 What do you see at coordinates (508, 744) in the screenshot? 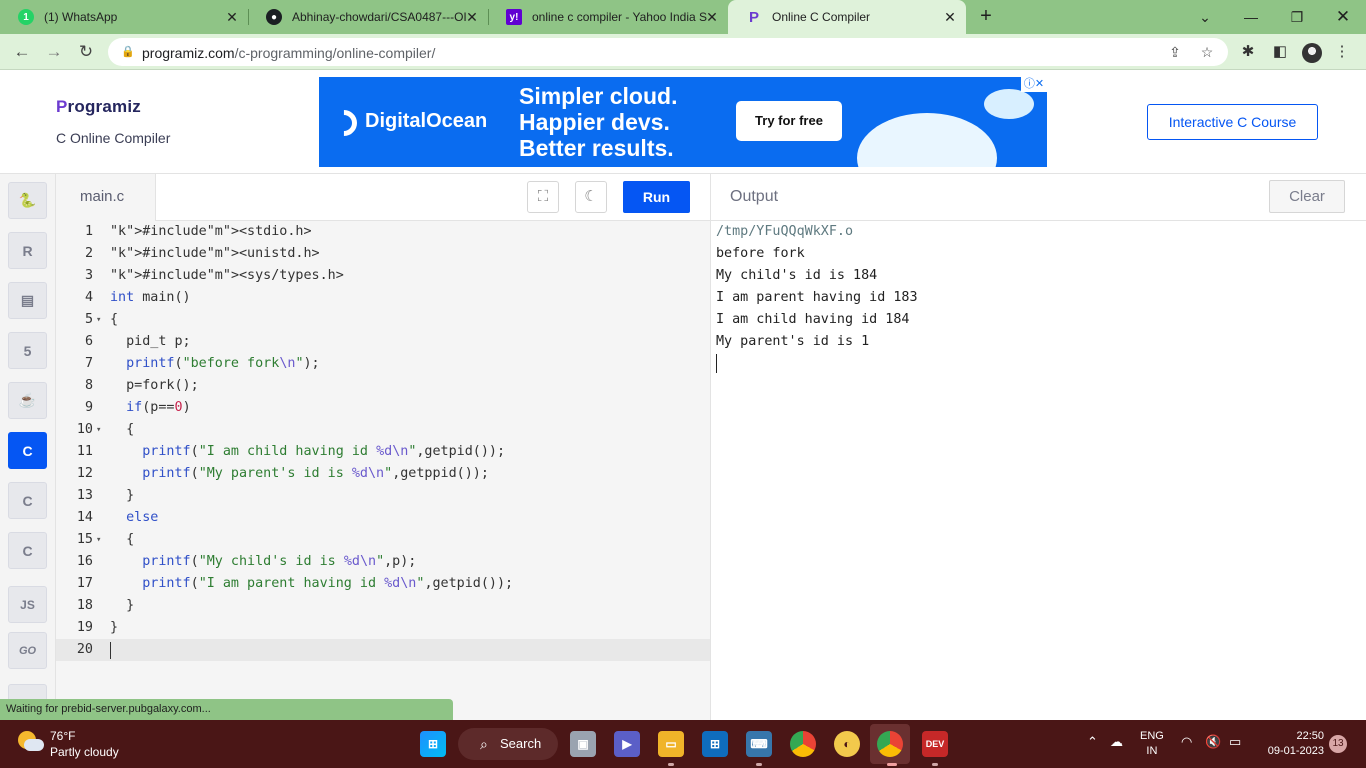
I see `taskbar-search: ⌕ Search` at bounding box center [508, 744].